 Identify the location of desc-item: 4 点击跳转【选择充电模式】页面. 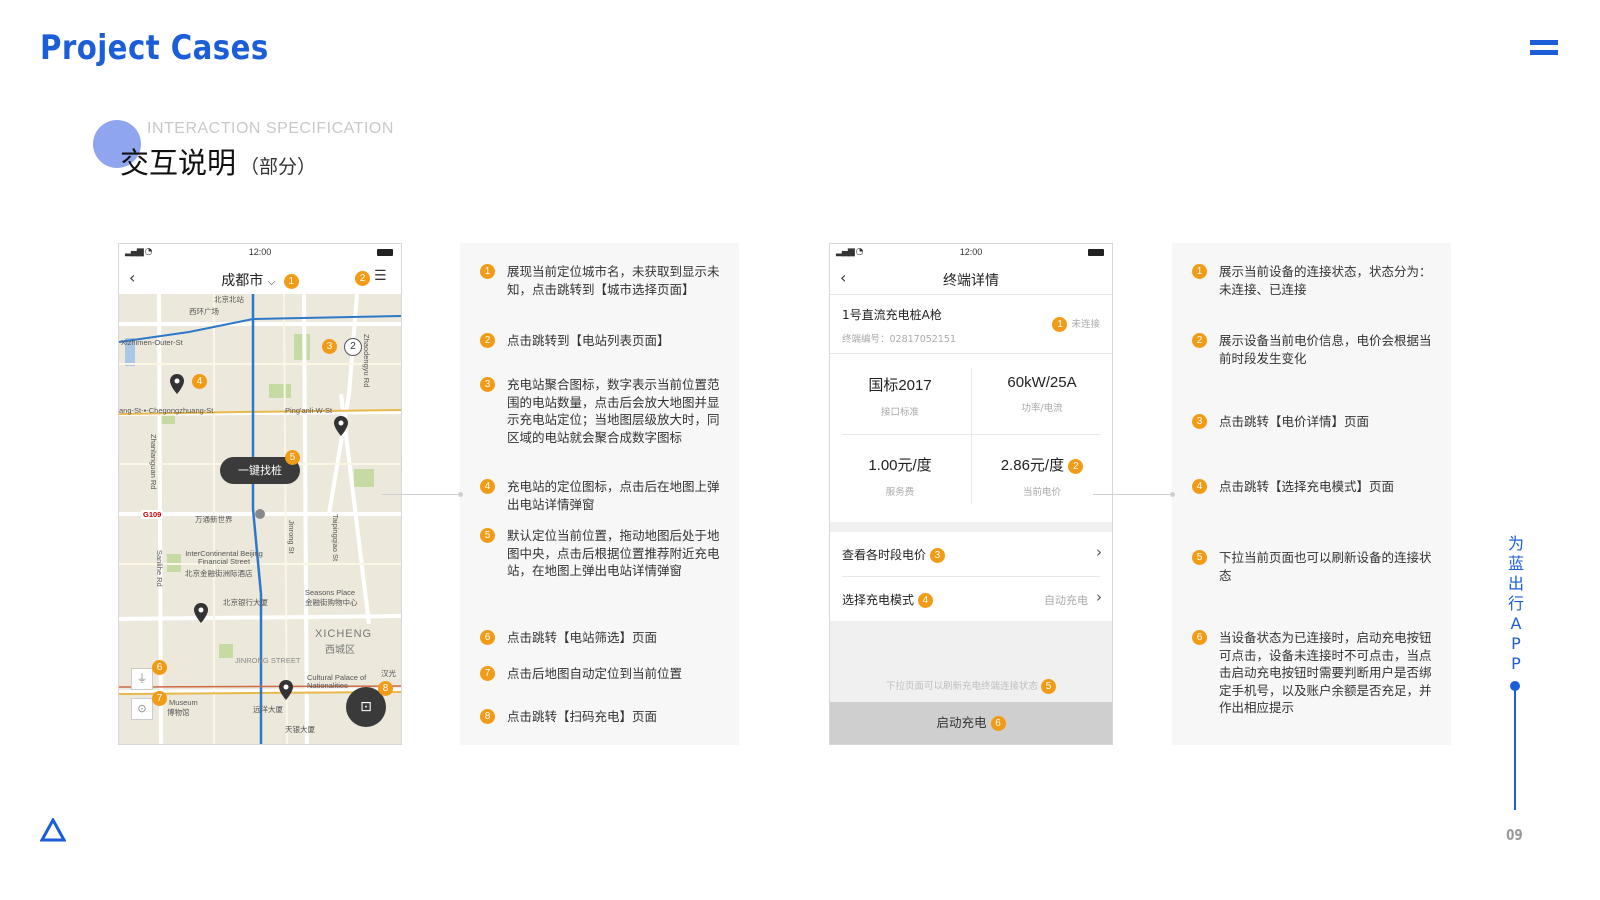
(1312, 487).